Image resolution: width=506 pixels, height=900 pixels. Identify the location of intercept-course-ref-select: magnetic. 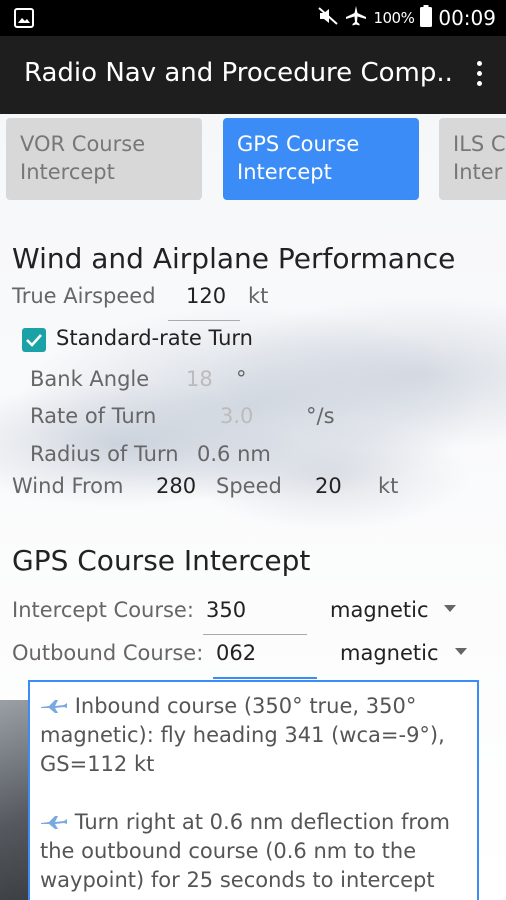
(379, 610).